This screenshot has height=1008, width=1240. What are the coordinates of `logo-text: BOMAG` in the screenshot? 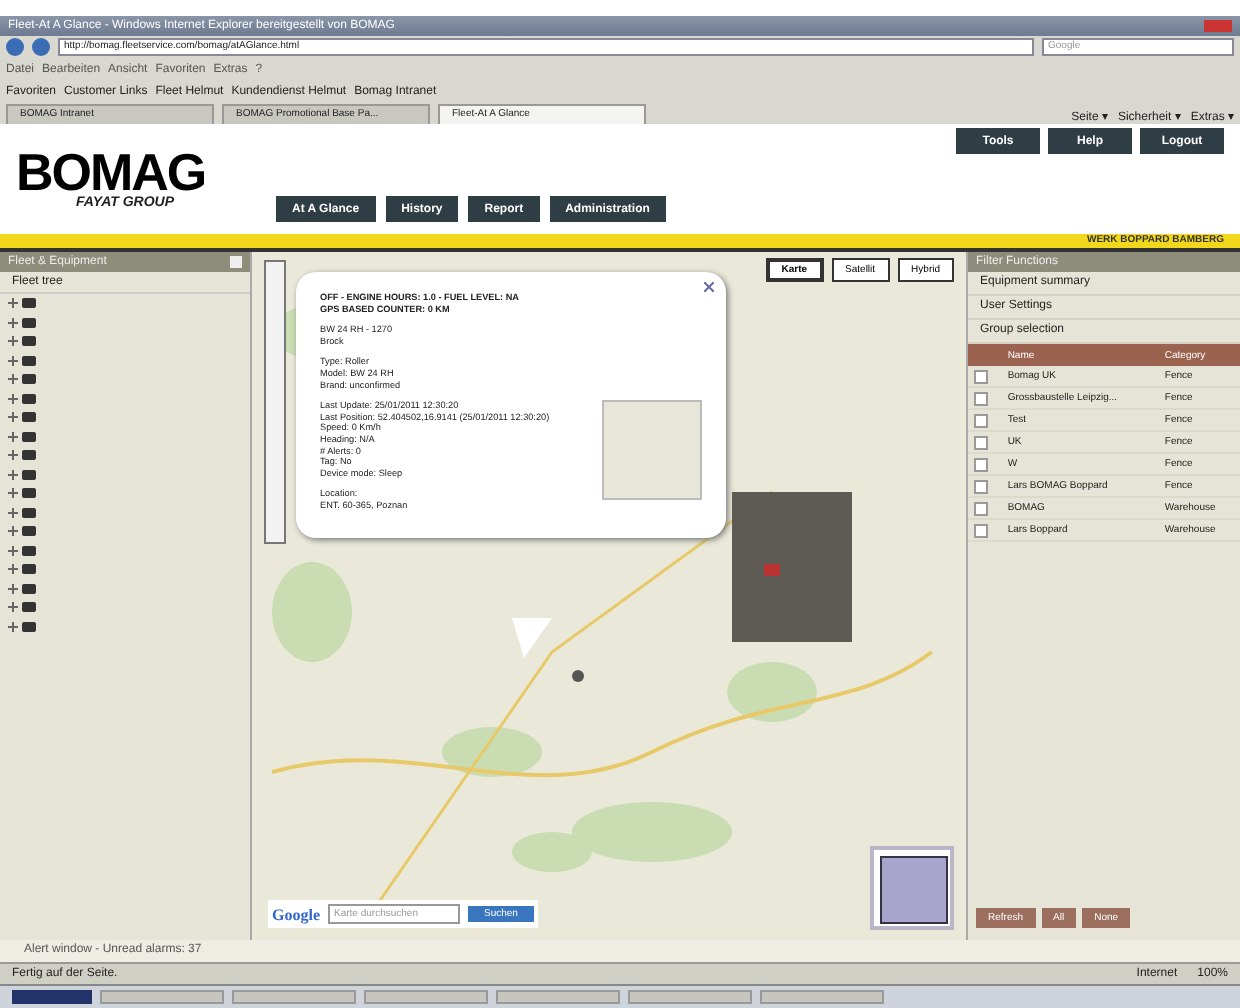 It's located at (112, 172).